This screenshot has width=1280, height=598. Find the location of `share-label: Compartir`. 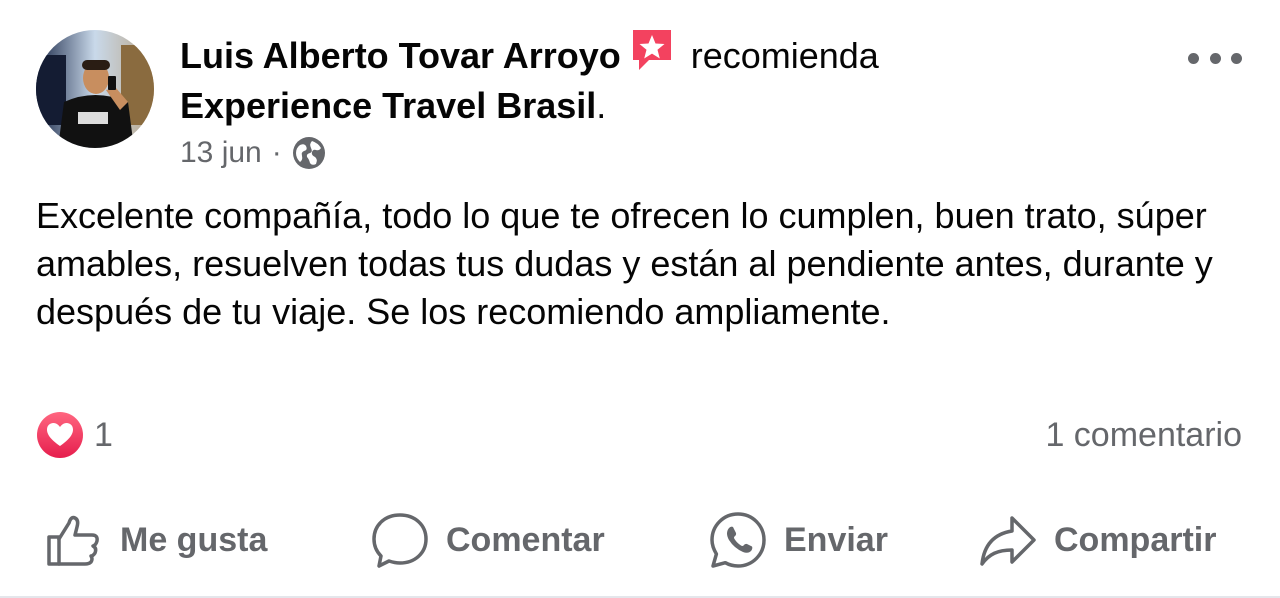

share-label: Compartir is located at coordinates (1135, 539).